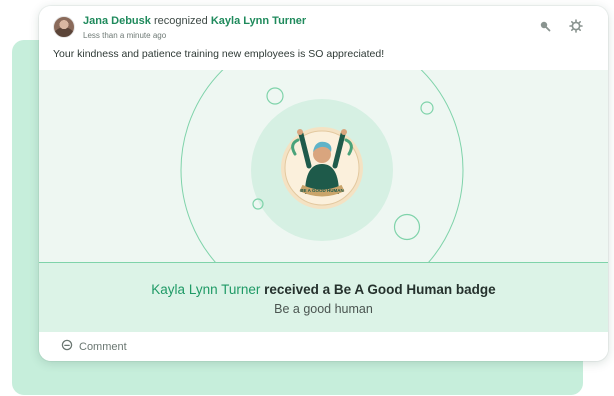 This screenshot has width=614, height=396. Describe the element at coordinates (258, 21) in the screenshot. I see `recipient-name: Kayla Lynn Turner` at that location.